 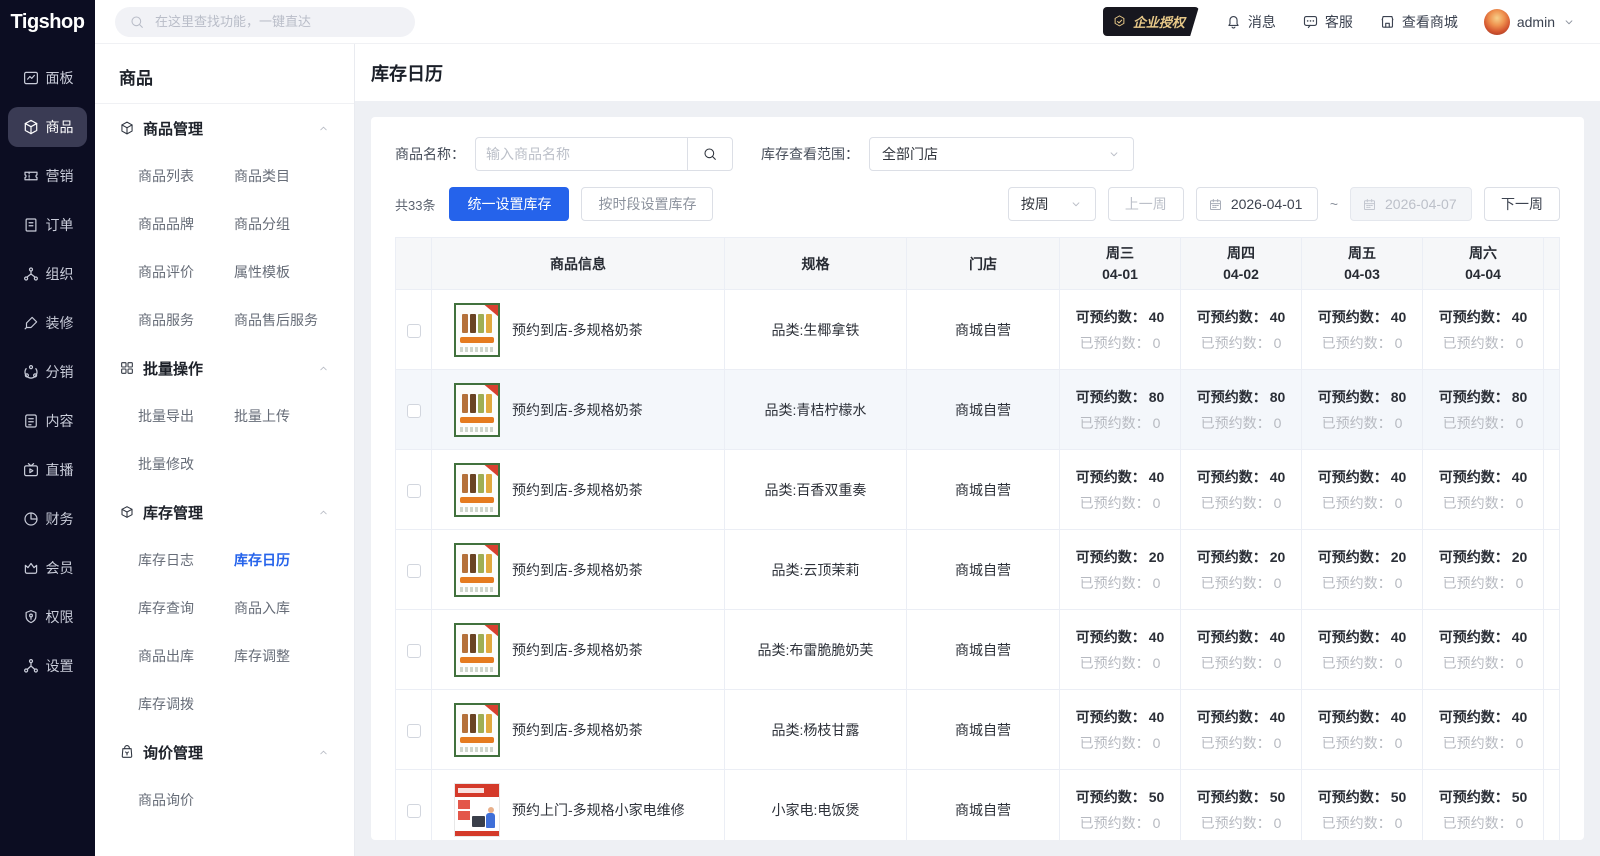 What do you see at coordinates (1522, 204) in the screenshot?
I see `next-week-button: 下一周` at bounding box center [1522, 204].